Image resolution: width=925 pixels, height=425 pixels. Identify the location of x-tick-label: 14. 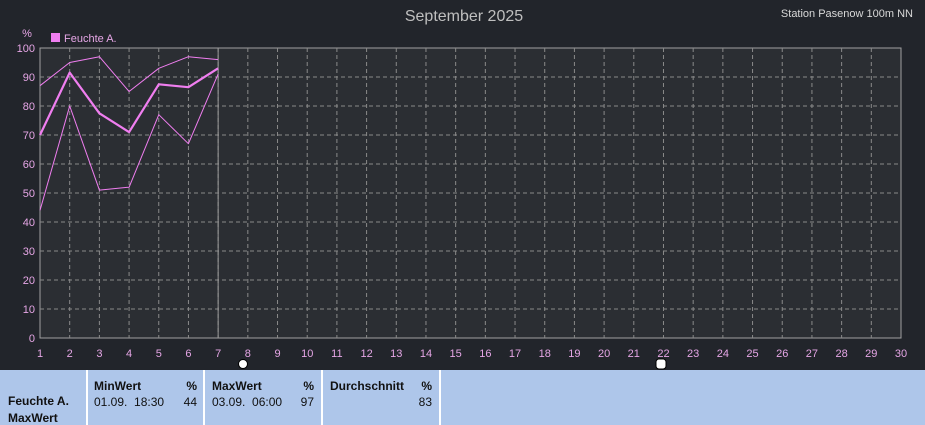
(426, 354).